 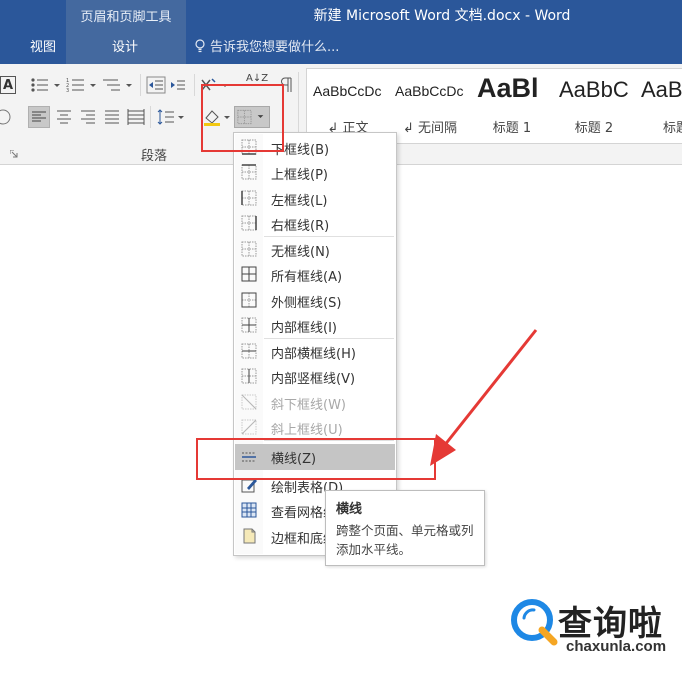 I want to click on align-center-icon, so click(x=64, y=117).